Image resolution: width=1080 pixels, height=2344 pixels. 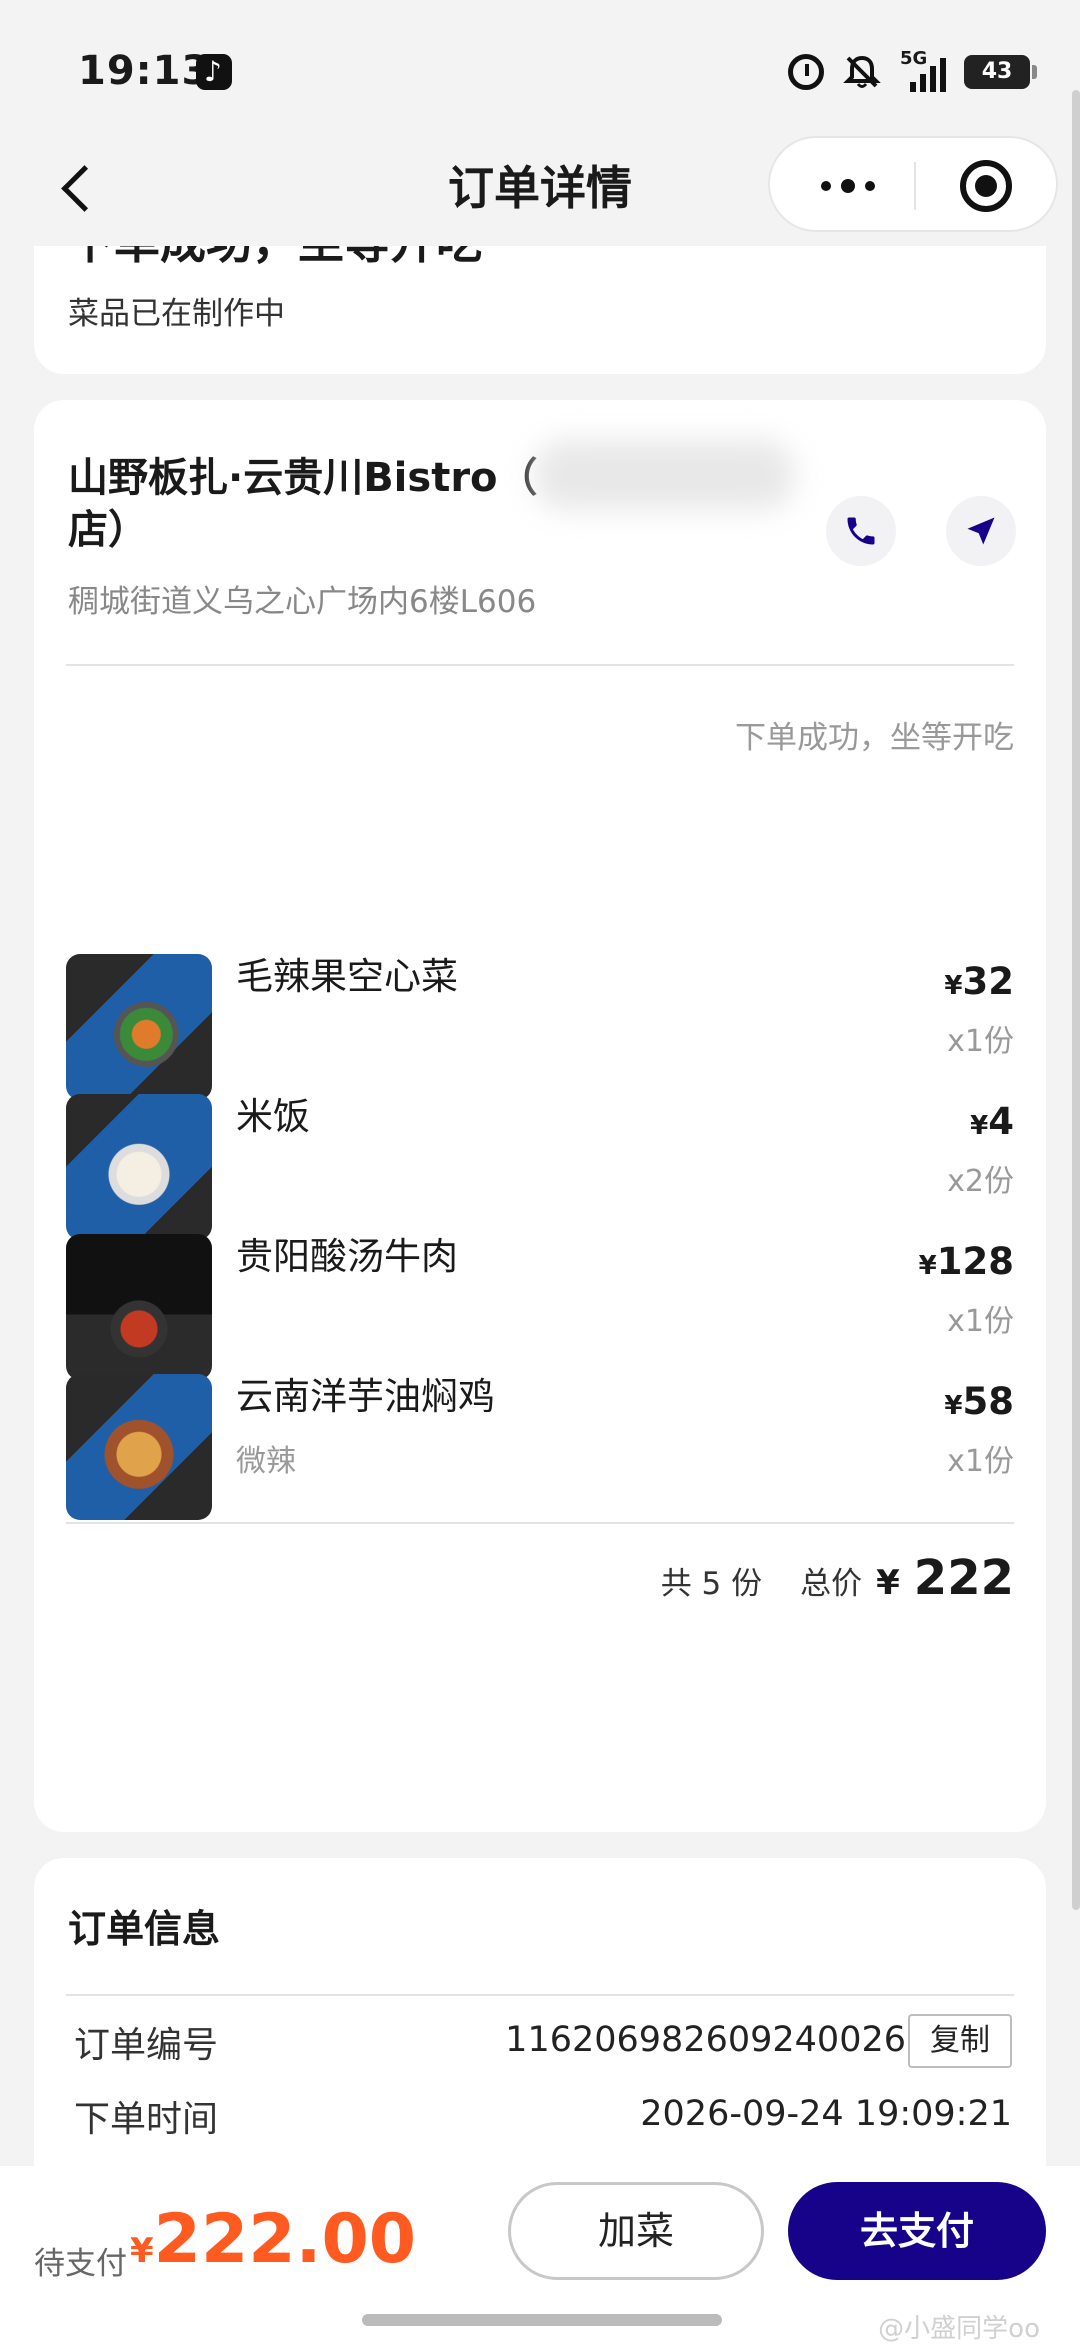 What do you see at coordinates (975, 1261) in the screenshot?
I see `dish-price-value: 128` at bounding box center [975, 1261].